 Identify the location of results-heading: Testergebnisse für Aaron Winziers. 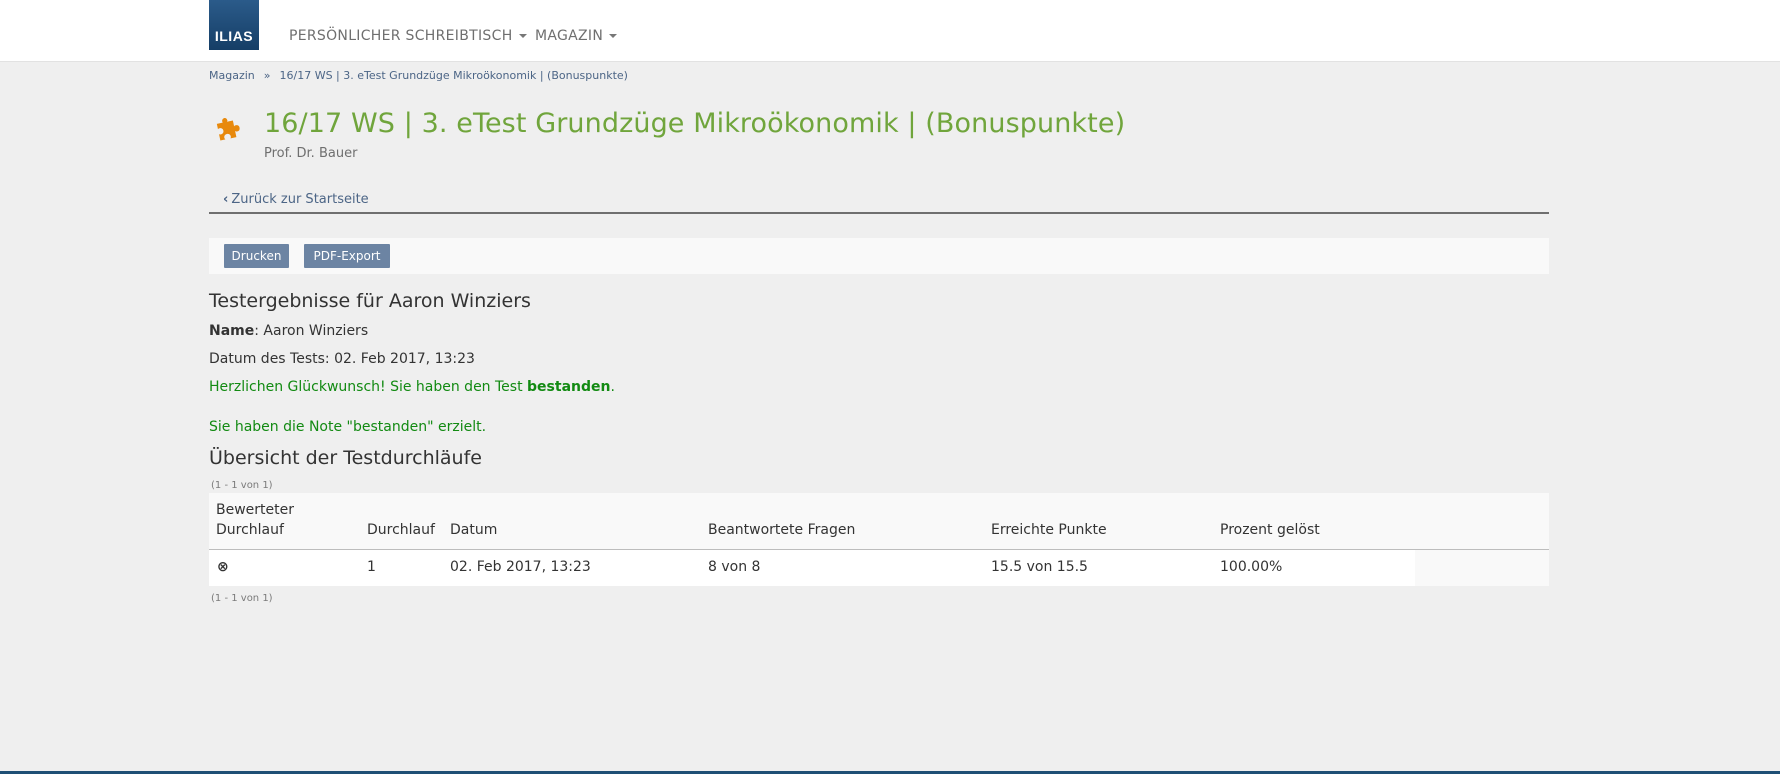
(370, 301).